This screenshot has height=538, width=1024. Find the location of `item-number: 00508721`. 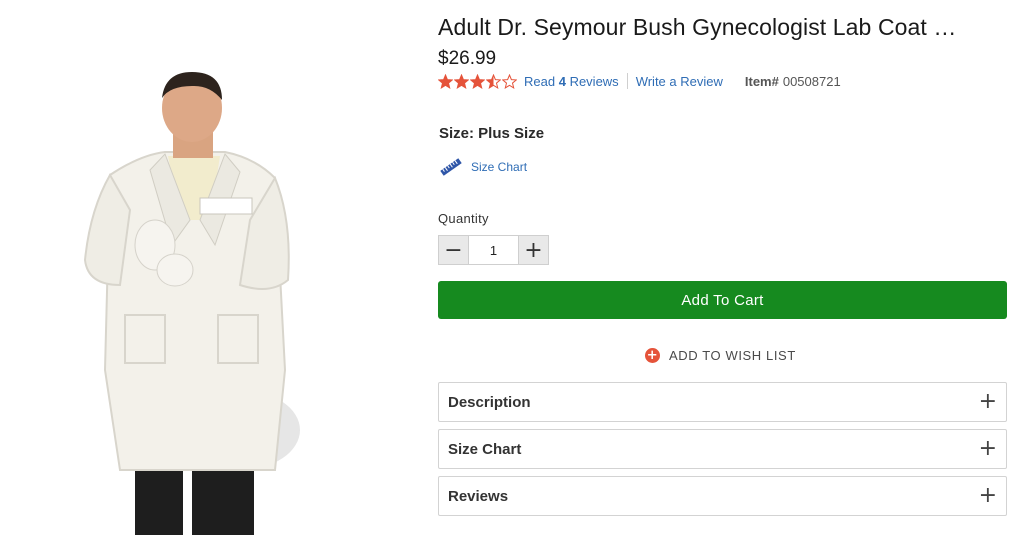

item-number: 00508721 is located at coordinates (811, 81).